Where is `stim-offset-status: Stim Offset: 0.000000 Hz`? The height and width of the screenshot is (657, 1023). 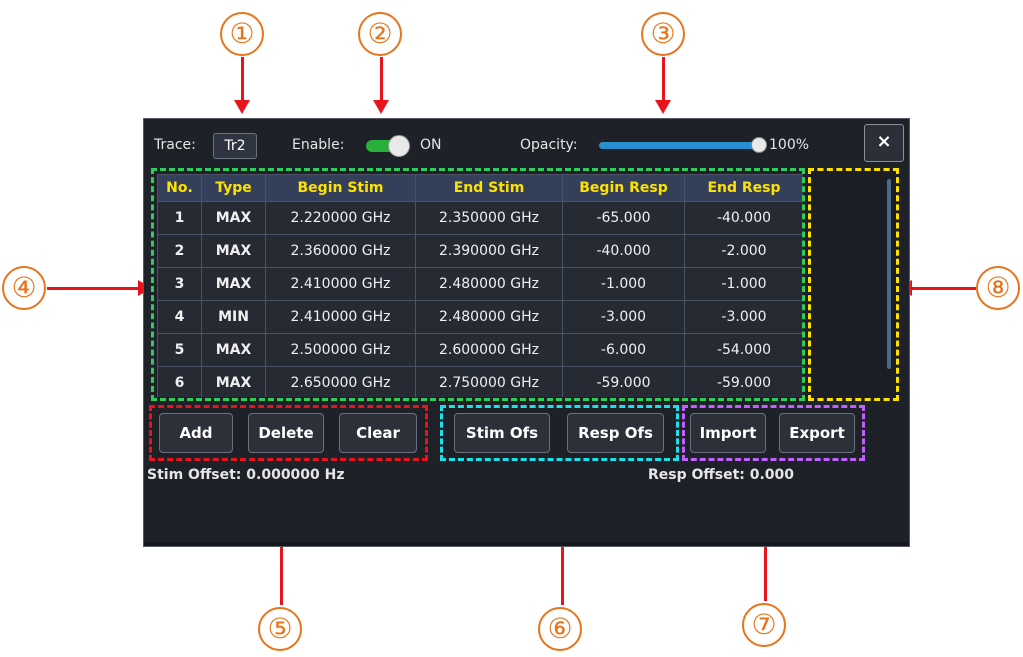 stim-offset-status: Stim Offset: 0.000000 Hz is located at coordinates (246, 475).